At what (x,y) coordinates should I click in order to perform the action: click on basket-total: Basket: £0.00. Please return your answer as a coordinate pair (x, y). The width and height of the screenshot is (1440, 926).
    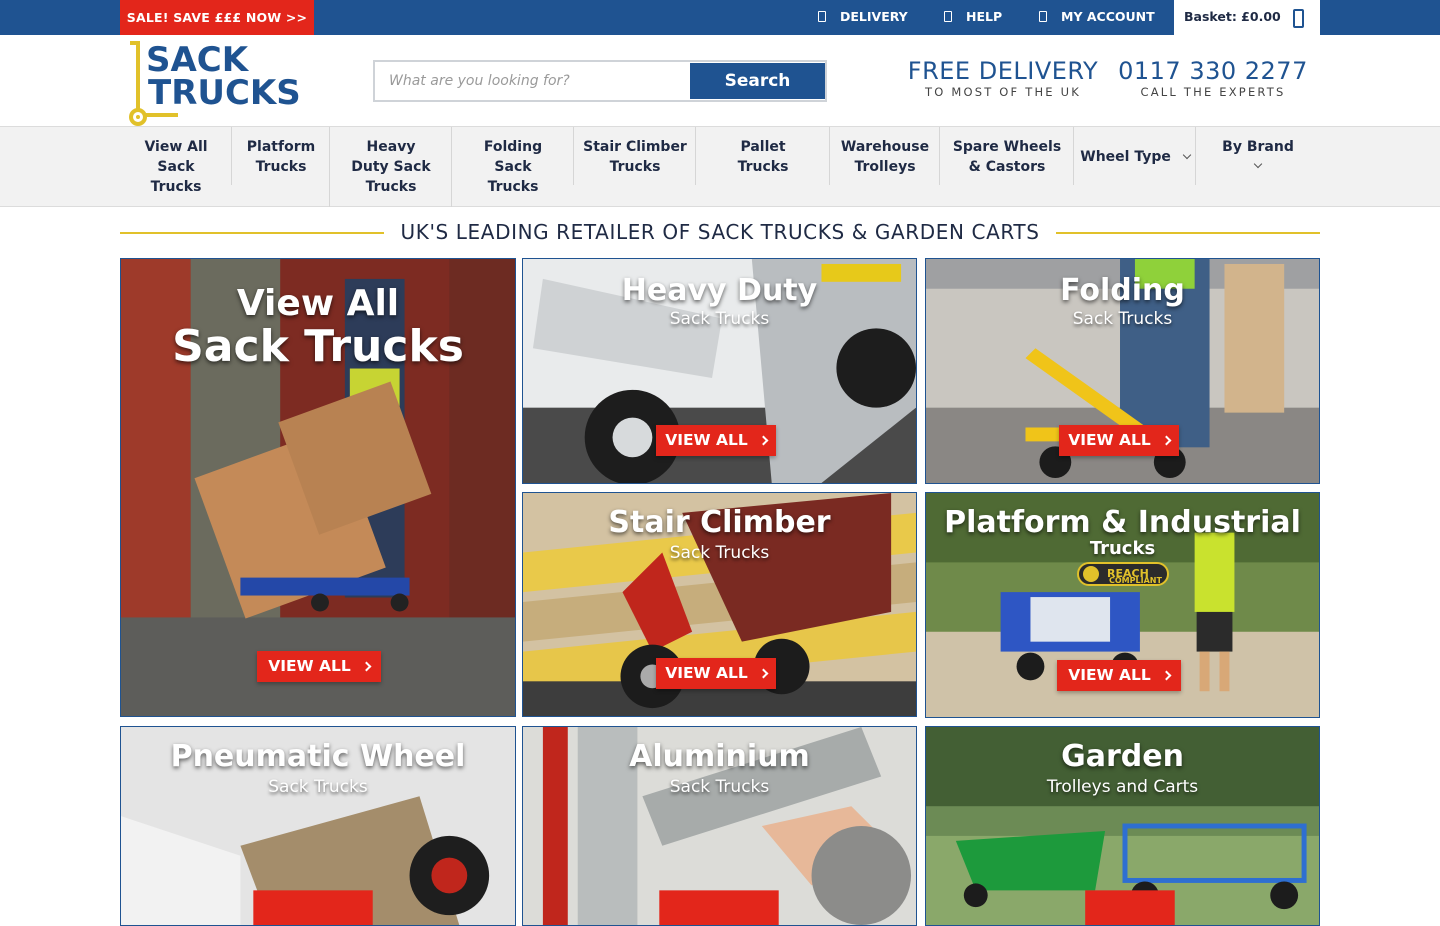
    Looking at the image, I should click on (1232, 16).